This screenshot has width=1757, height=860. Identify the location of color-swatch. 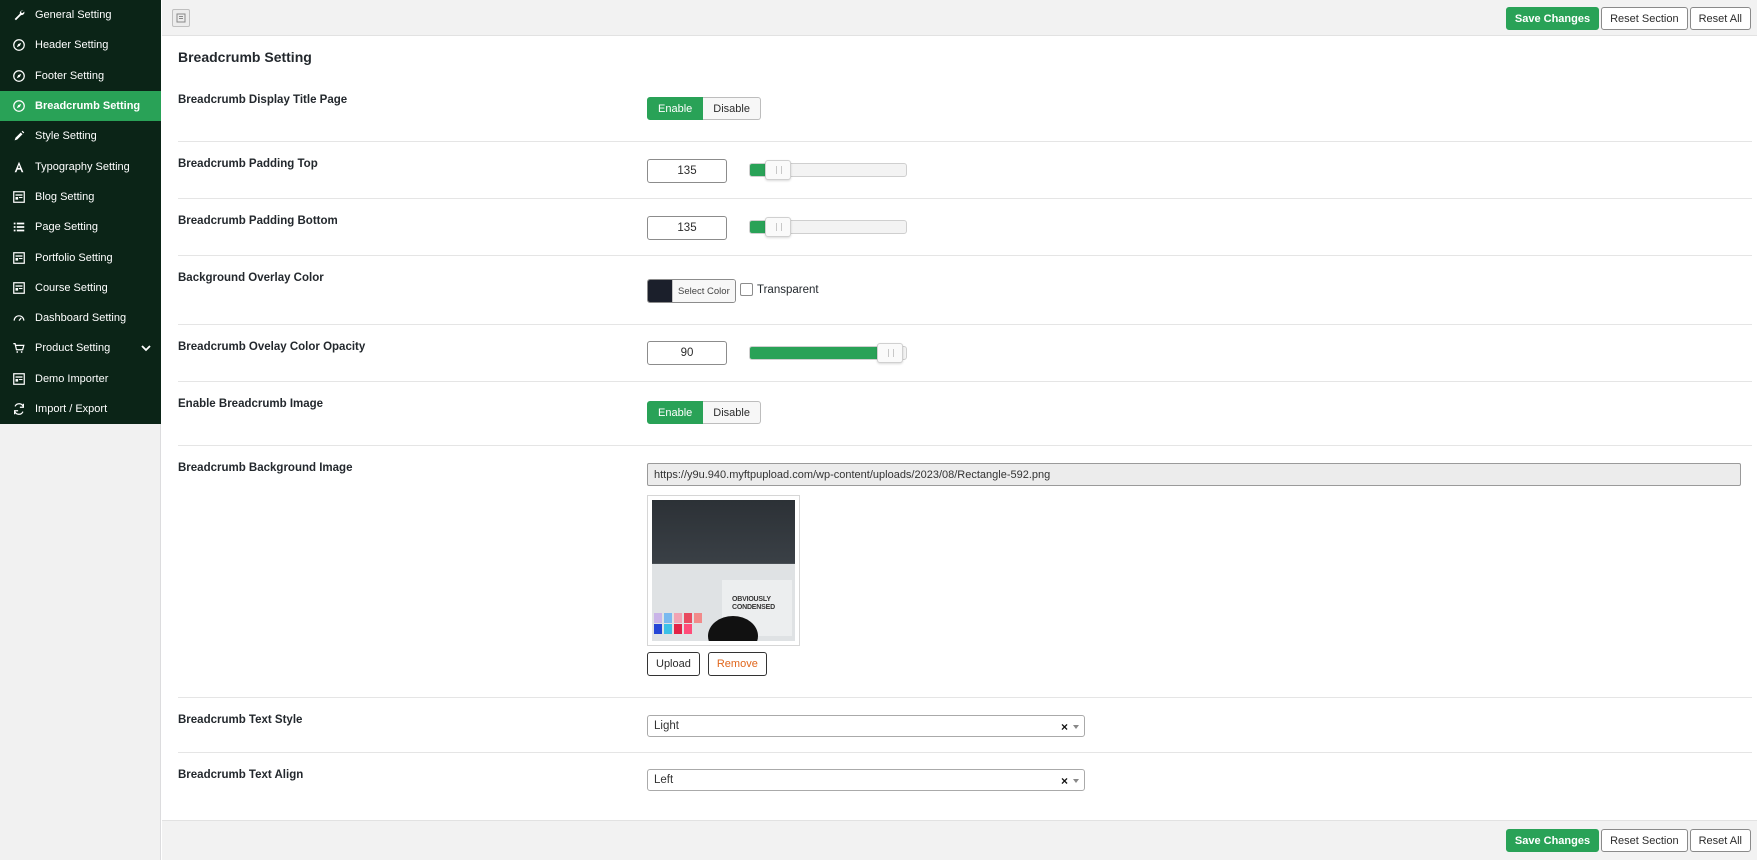
(660, 291).